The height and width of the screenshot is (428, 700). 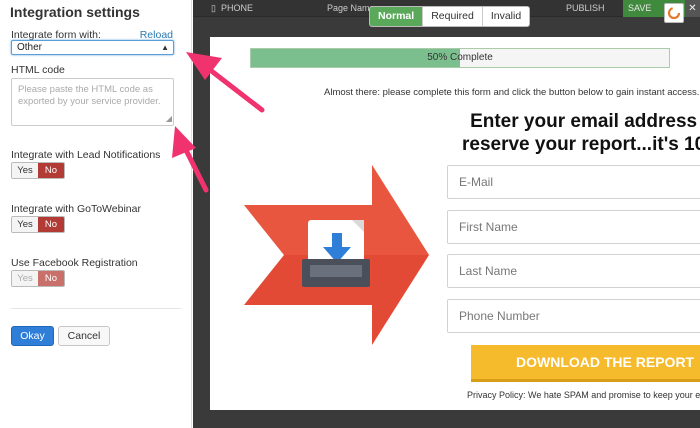 What do you see at coordinates (25, 170) in the screenshot?
I see `lead-notifications-yes: Yes` at bounding box center [25, 170].